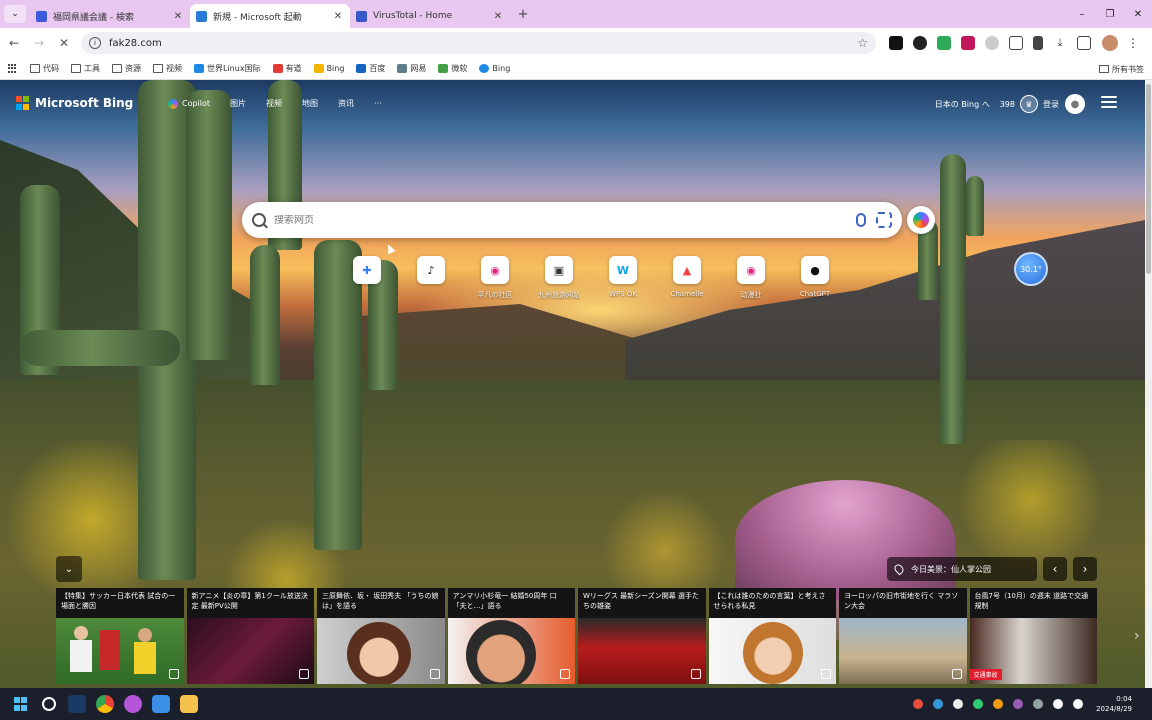 Image resolution: width=1152 pixels, height=720 pixels. I want to click on nav-news: 资讯, so click(346, 103).